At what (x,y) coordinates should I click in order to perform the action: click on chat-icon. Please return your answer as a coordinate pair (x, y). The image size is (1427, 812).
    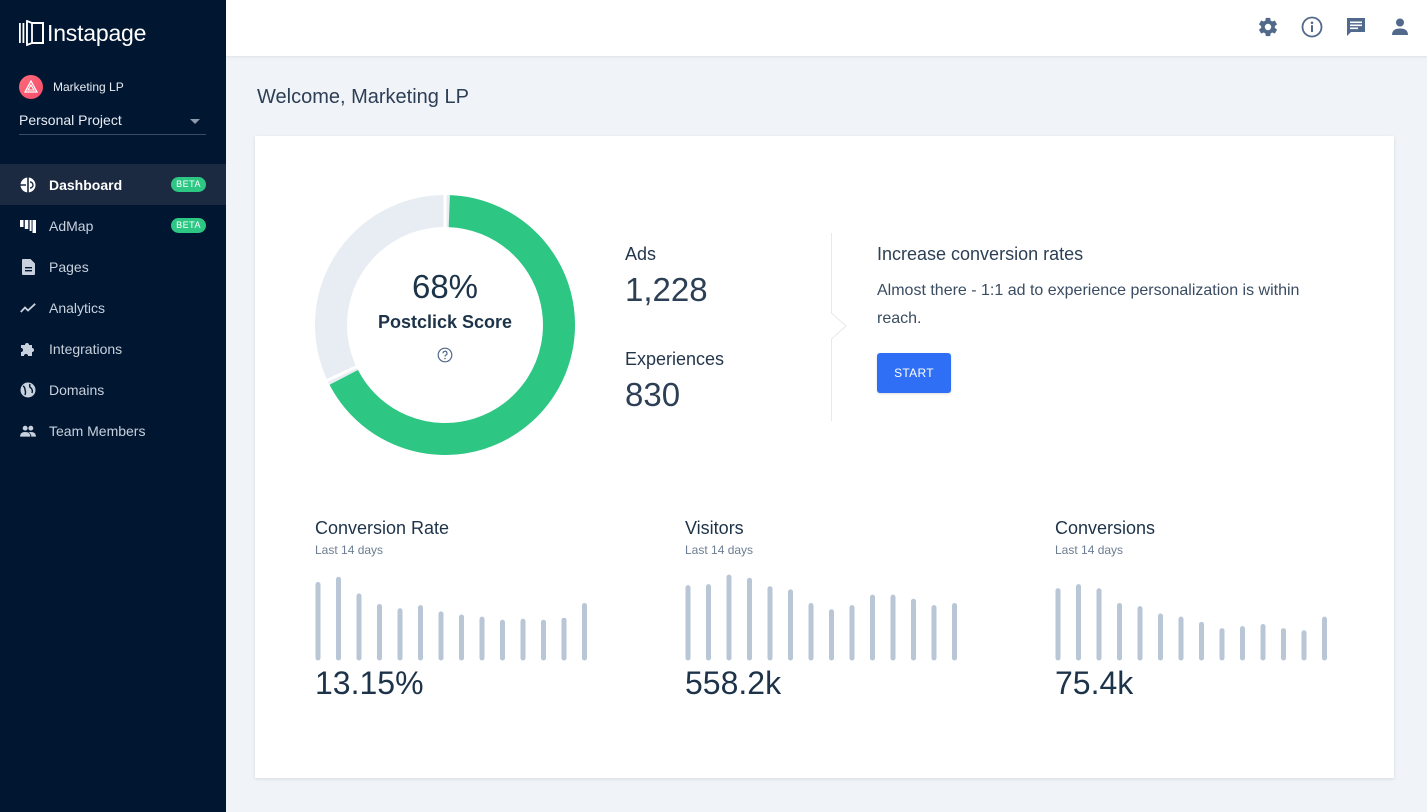
    Looking at the image, I should click on (1356, 27).